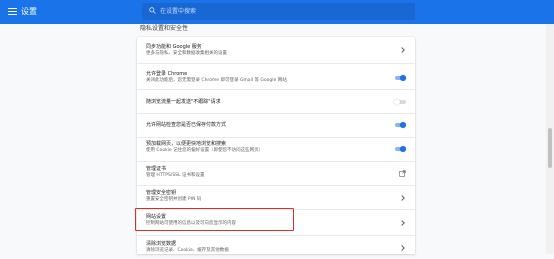 The image size is (554, 259). What do you see at coordinates (186, 144) in the screenshot?
I see `row-title: 预加载网页，以便更快地浏览和搜索` at bounding box center [186, 144].